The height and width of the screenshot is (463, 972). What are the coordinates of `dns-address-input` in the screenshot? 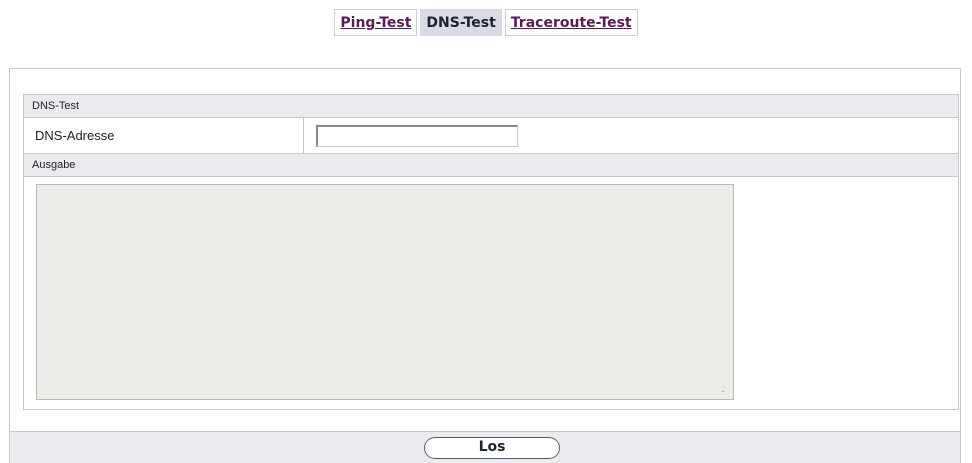 It's located at (417, 136).